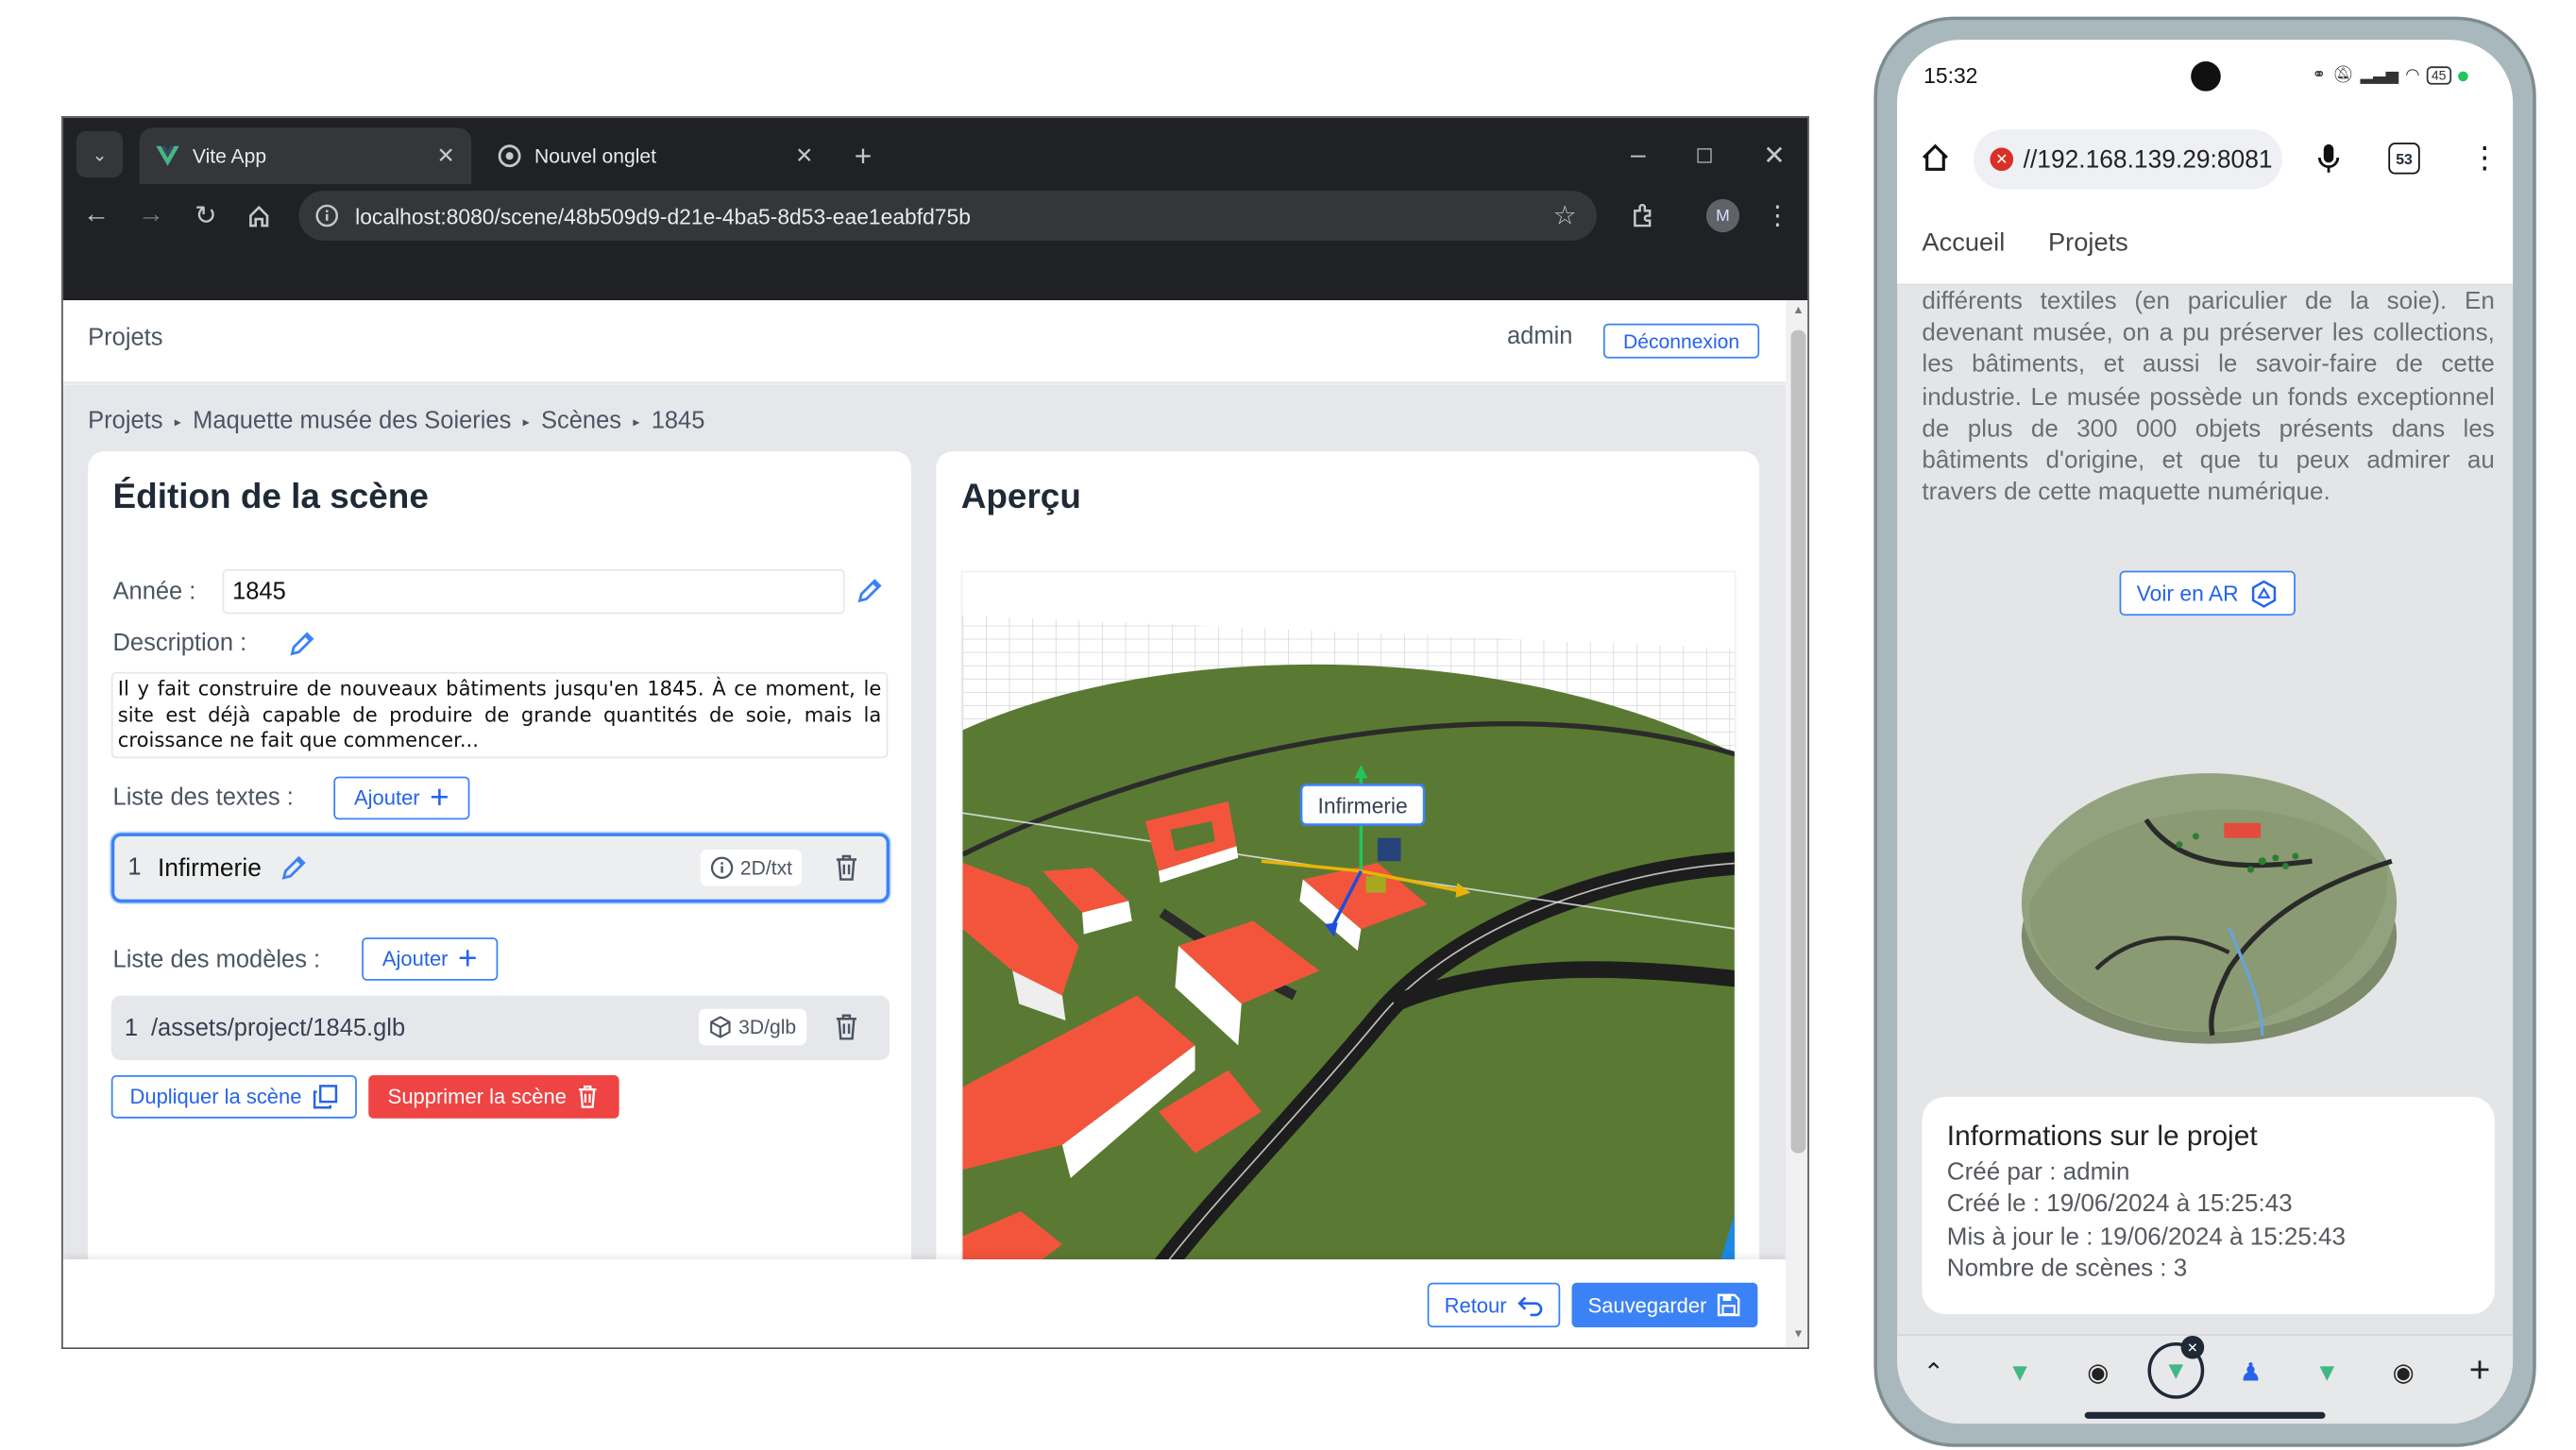 This screenshot has height=1450, width=2576. What do you see at coordinates (2192, 1347) in the screenshot?
I see `close-active-tab-icon: ✕` at bounding box center [2192, 1347].